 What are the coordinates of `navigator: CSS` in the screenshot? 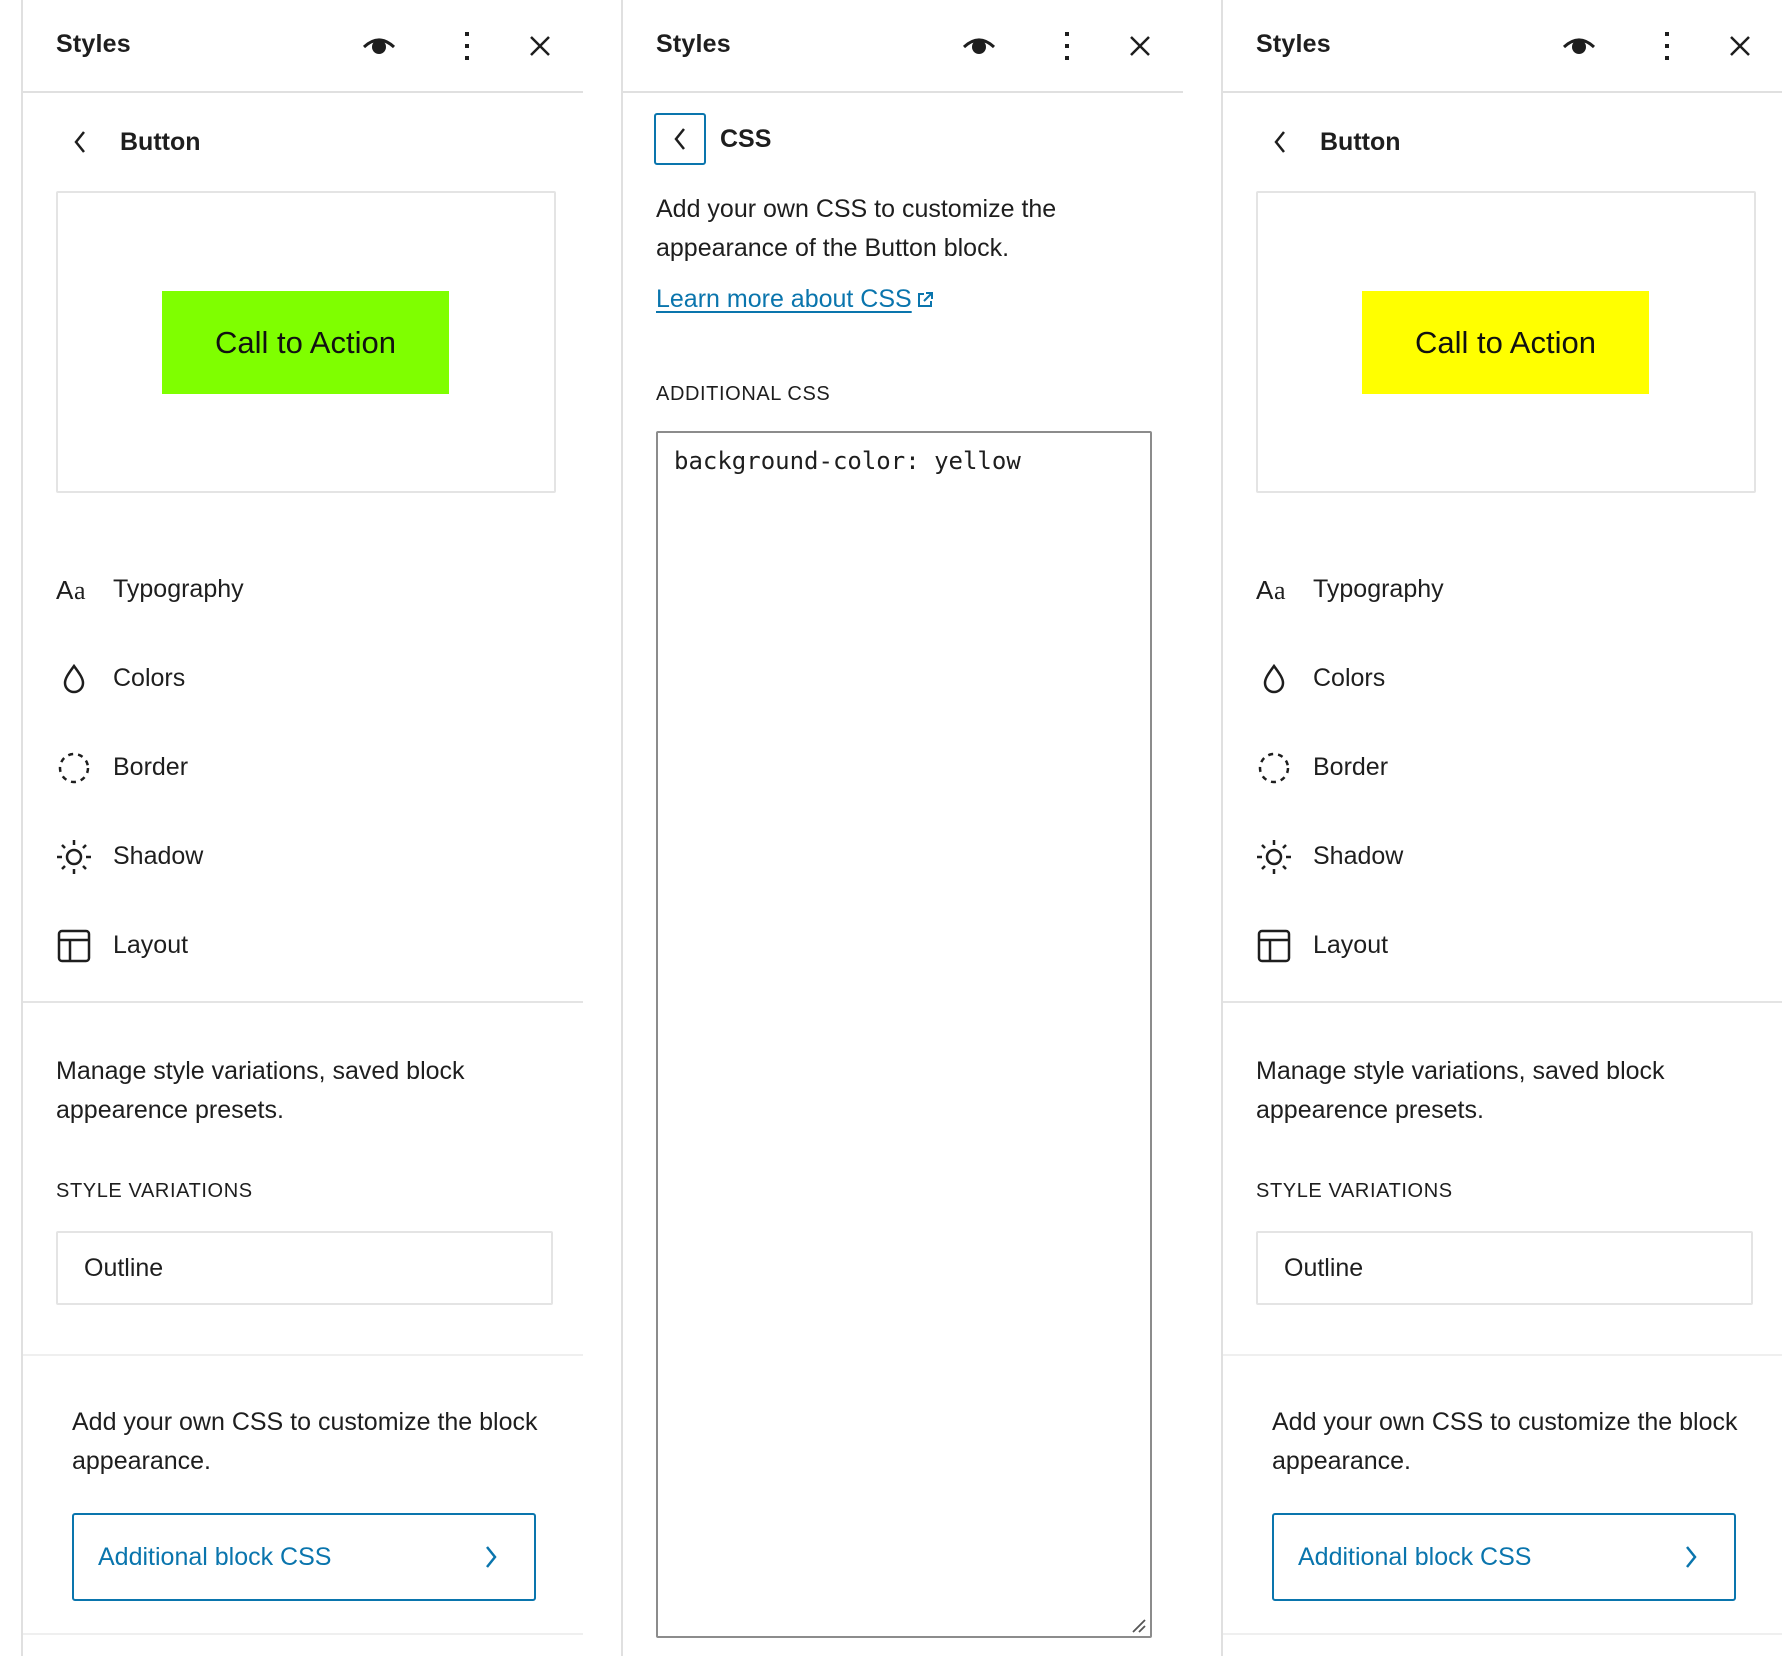 It's located at (713, 139).